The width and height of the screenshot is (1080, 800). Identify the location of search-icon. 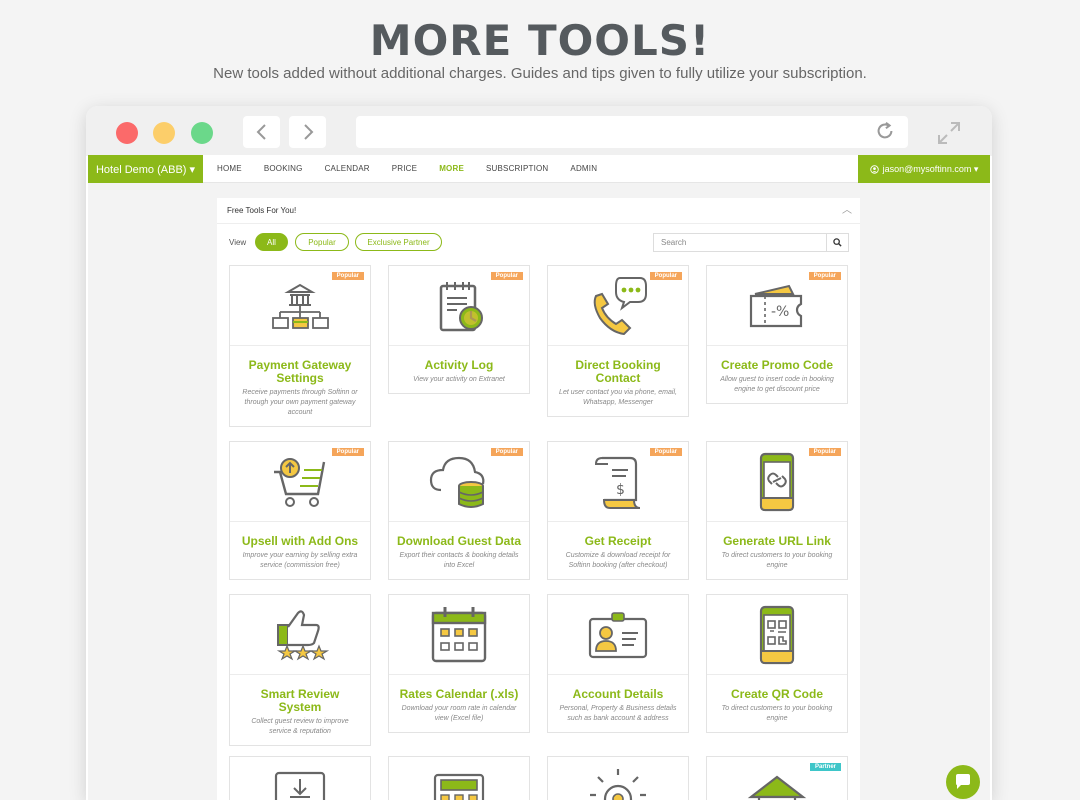
(837, 242).